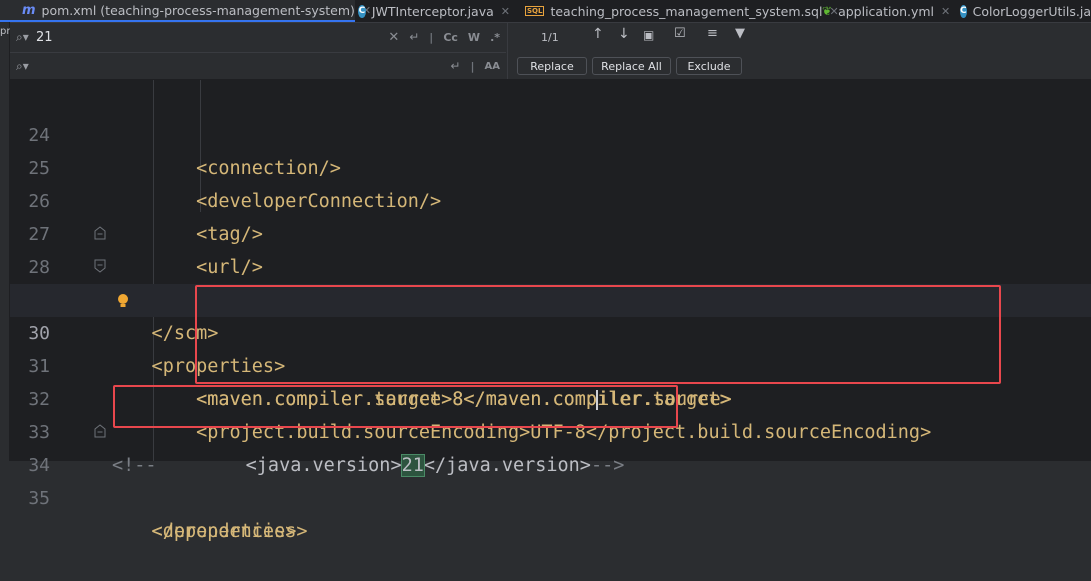 This screenshot has width=1091, height=581. Describe the element at coordinates (100, 266) in the screenshot. I see `fold-start-icon` at that location.